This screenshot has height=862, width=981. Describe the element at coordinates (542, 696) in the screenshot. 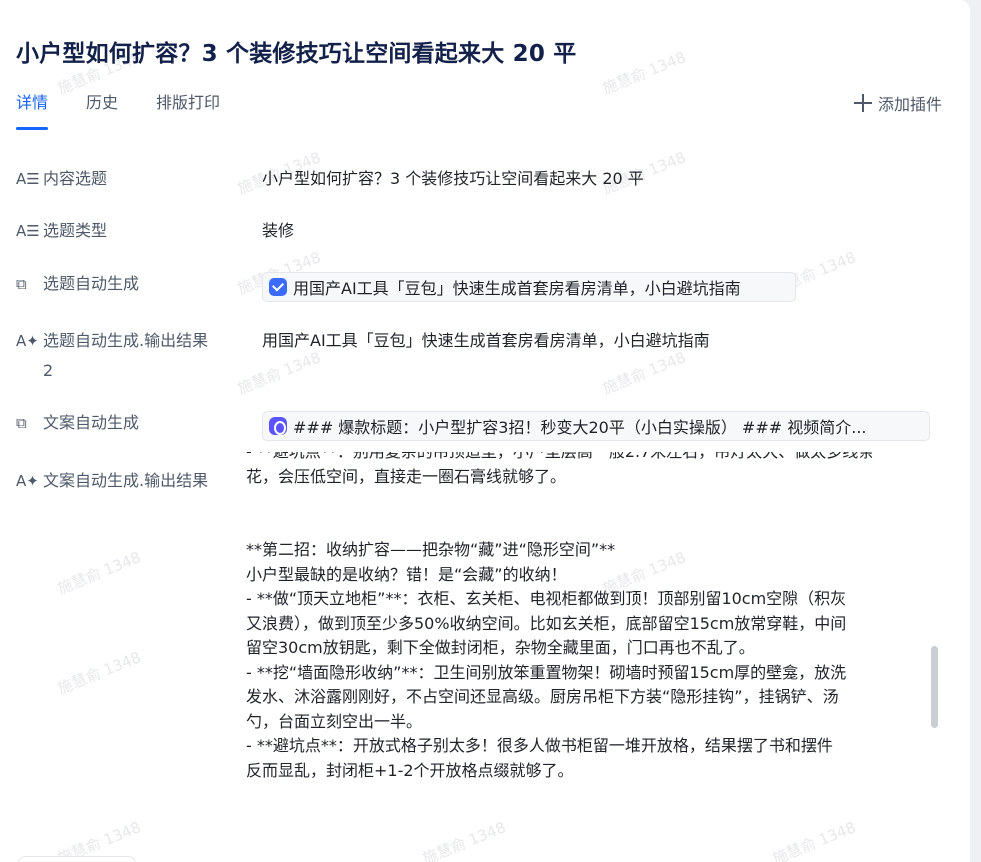

I see `output-line: 发水、沐浴露刚刚好，不占空间还显高级。厨房吊柜下方装“隐形挂钩”，挂锅铲、汤` at that location.